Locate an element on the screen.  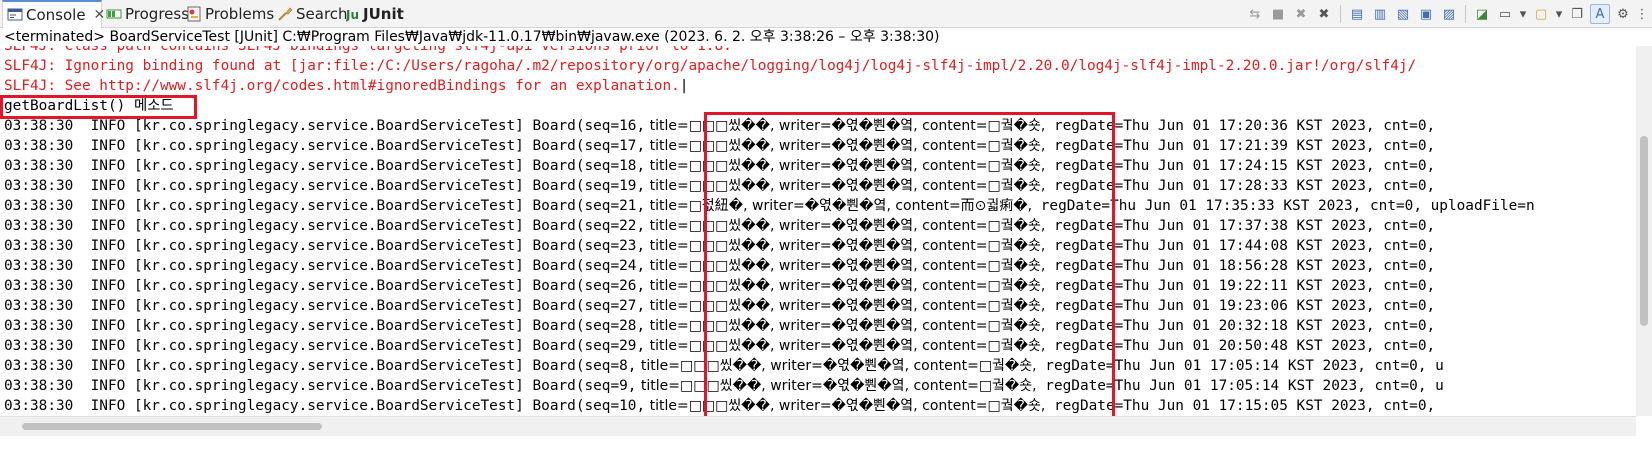
close-icon: ✕ is located at coordinates (100, 15).